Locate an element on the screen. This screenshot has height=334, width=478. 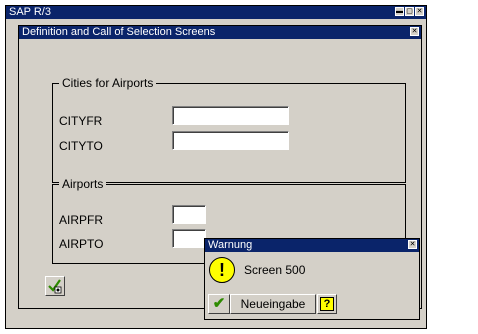
warning-title-bar: Warnung ✕ is located at coordinates (312, 245).